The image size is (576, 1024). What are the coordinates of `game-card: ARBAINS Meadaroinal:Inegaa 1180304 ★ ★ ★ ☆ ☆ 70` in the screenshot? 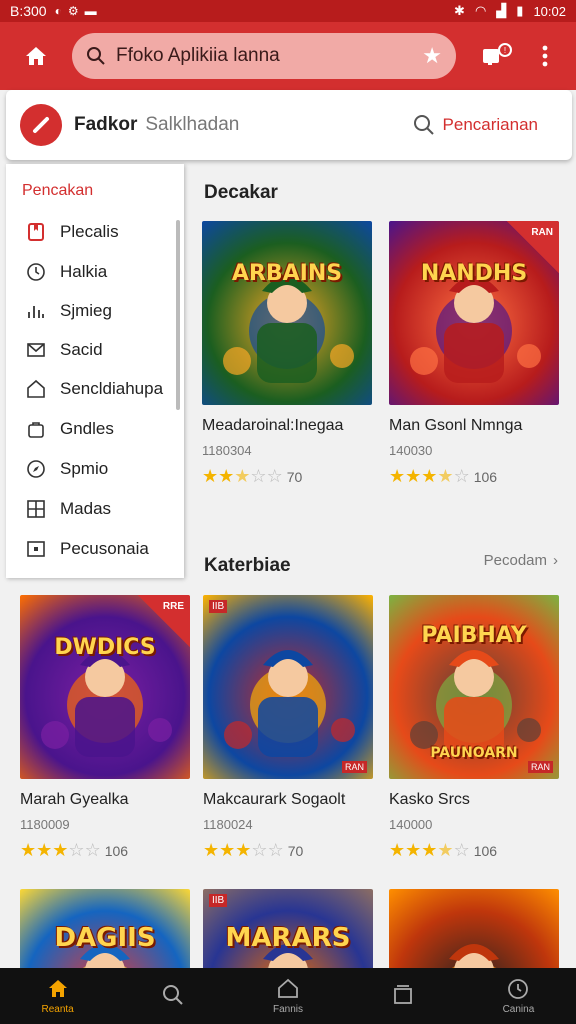 It's located at (287, 354).